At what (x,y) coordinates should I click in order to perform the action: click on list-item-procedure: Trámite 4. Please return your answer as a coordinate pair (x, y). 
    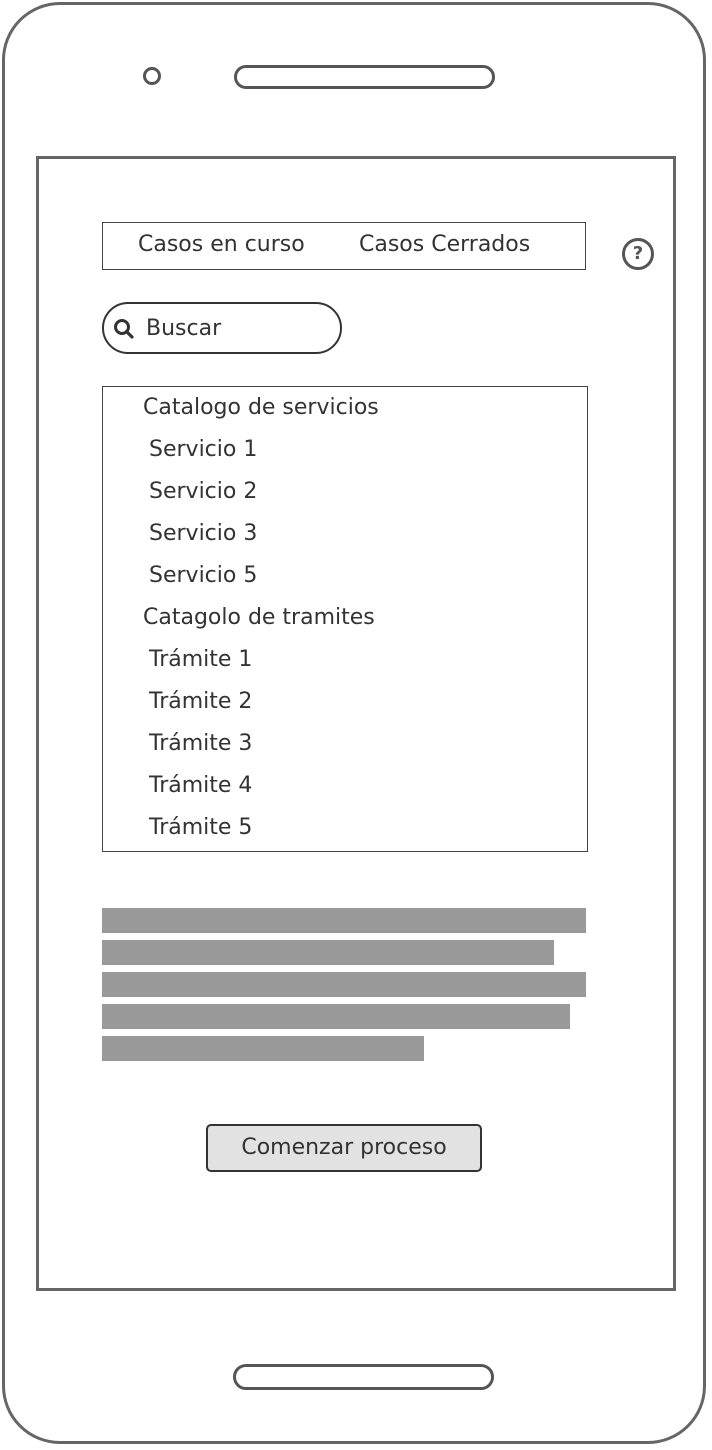
    Looking at the image, I should click on (200, 786).